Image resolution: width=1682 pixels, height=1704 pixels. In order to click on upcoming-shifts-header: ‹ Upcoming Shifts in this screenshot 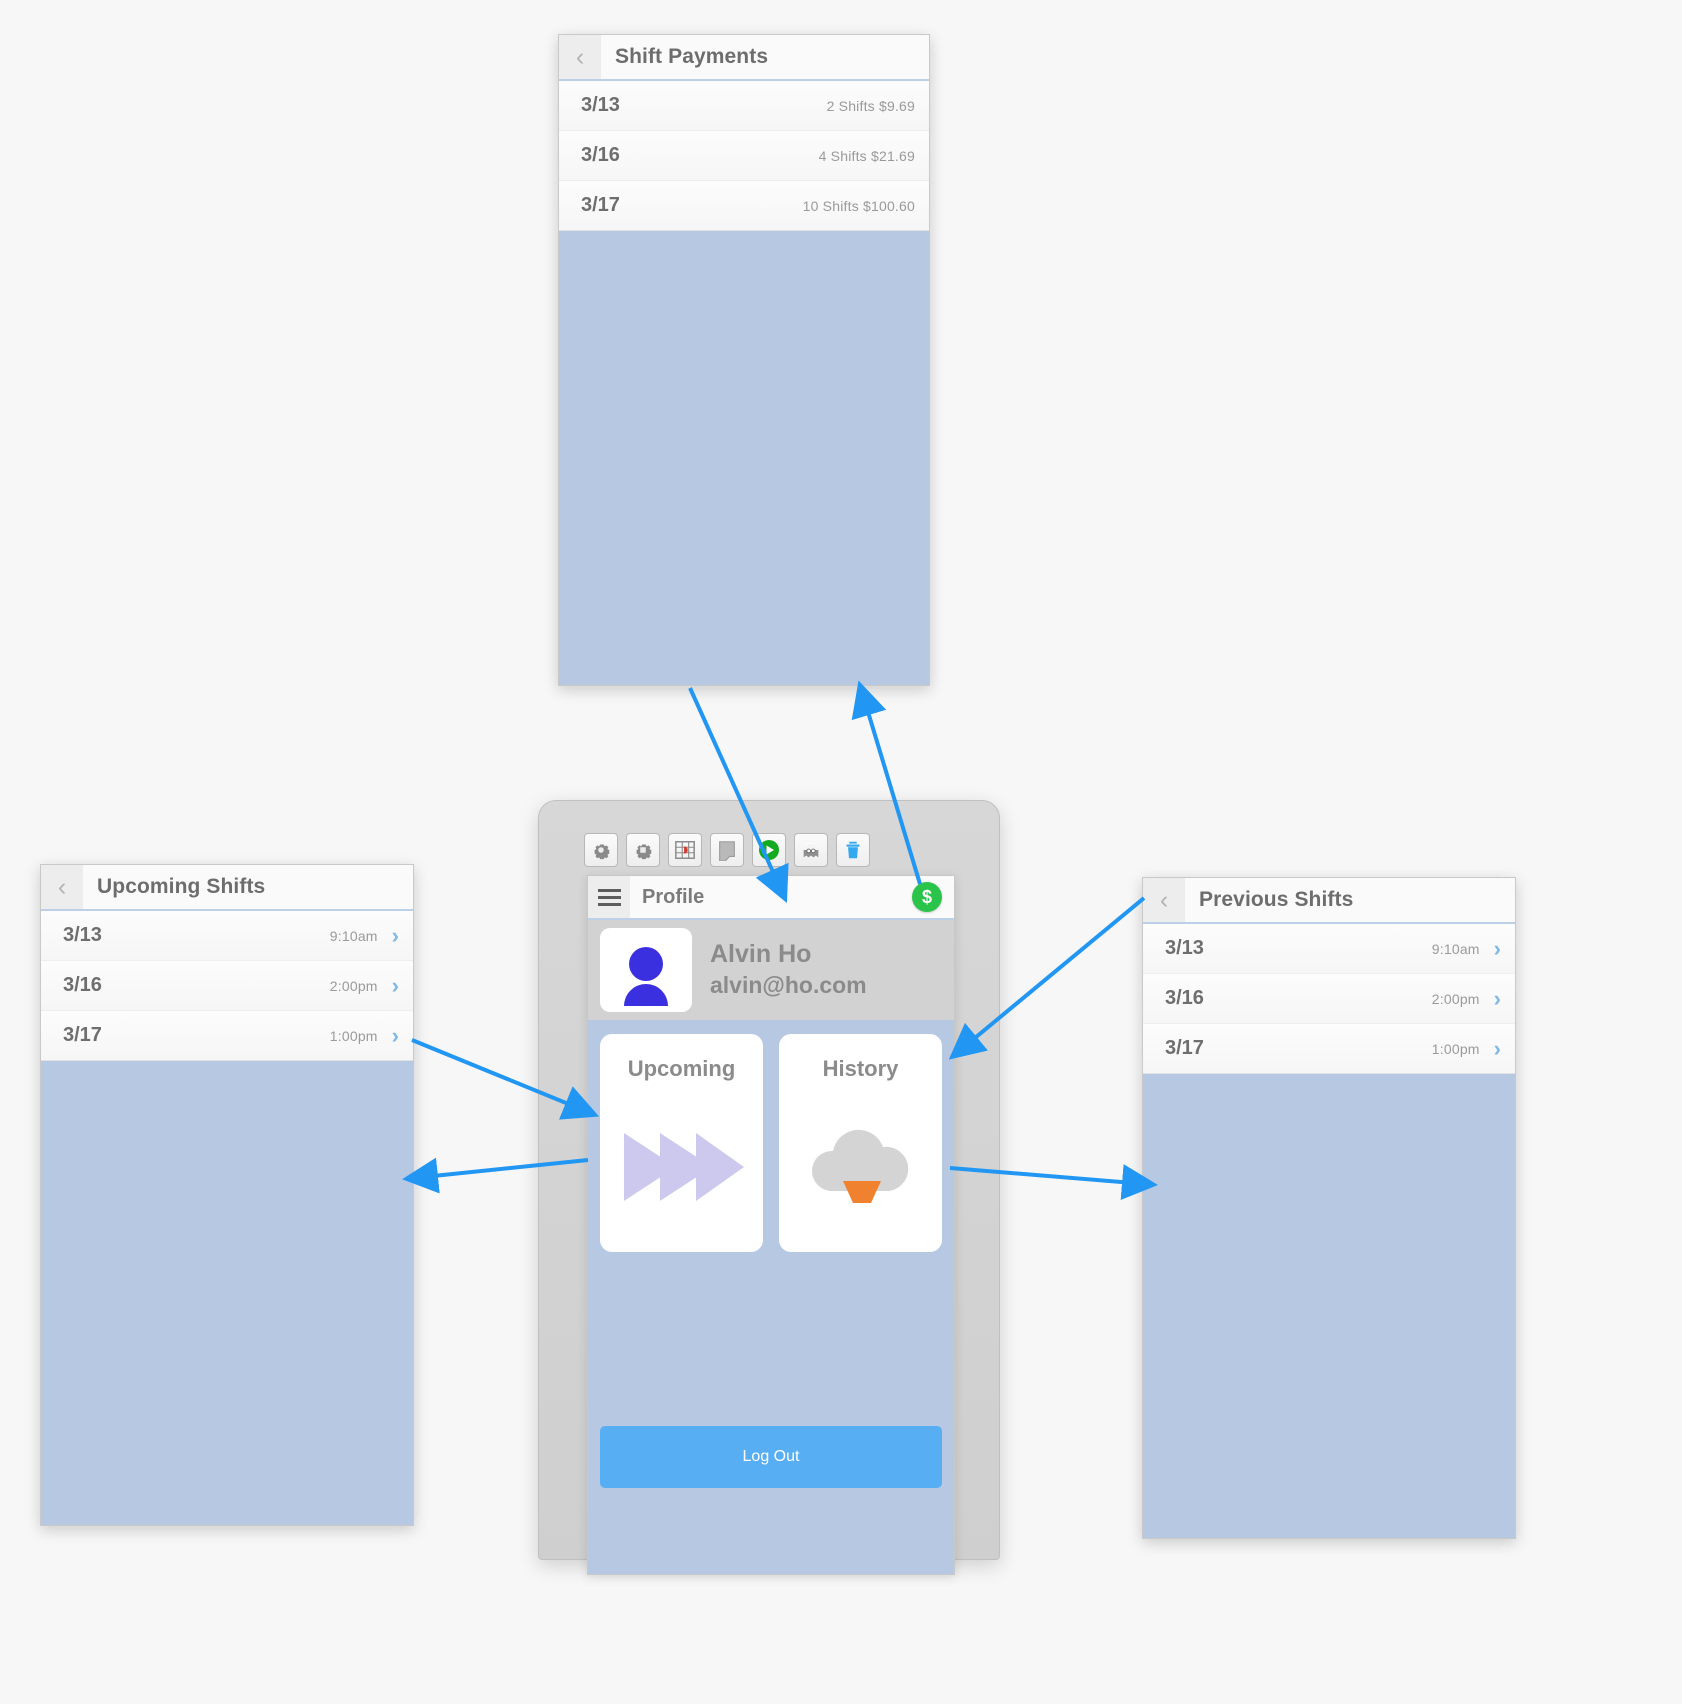, I will do `click(227, 888)`.